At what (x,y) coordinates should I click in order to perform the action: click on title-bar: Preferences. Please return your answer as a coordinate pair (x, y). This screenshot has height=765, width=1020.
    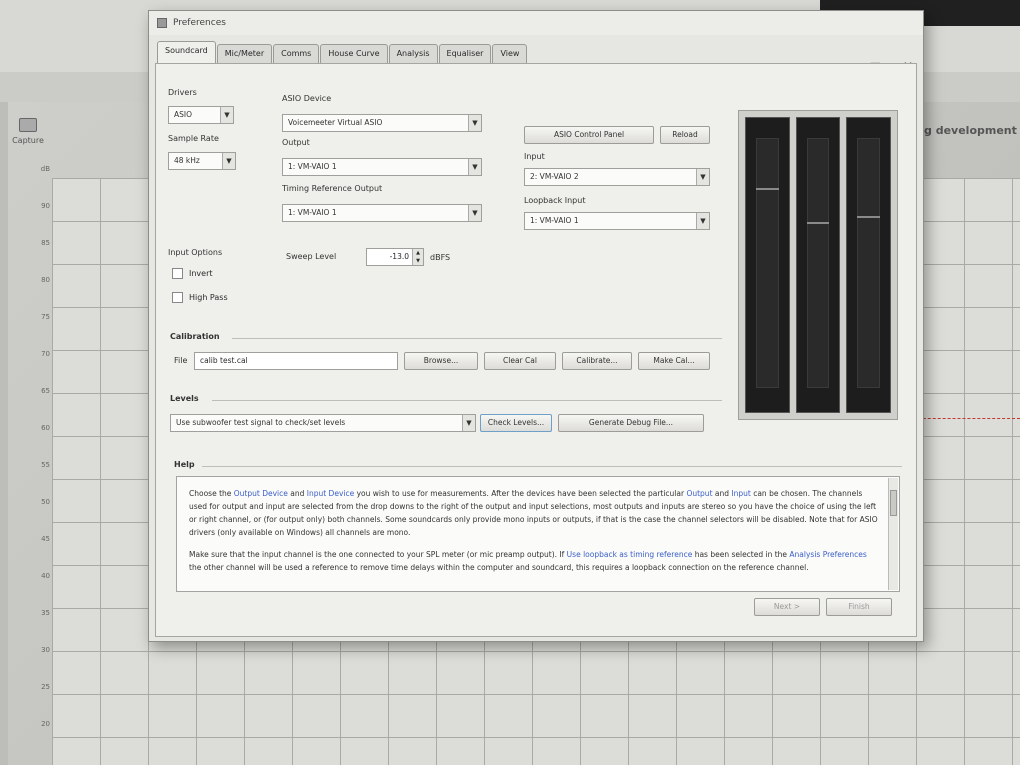
    Looking at the image, I should click on (536, 23).